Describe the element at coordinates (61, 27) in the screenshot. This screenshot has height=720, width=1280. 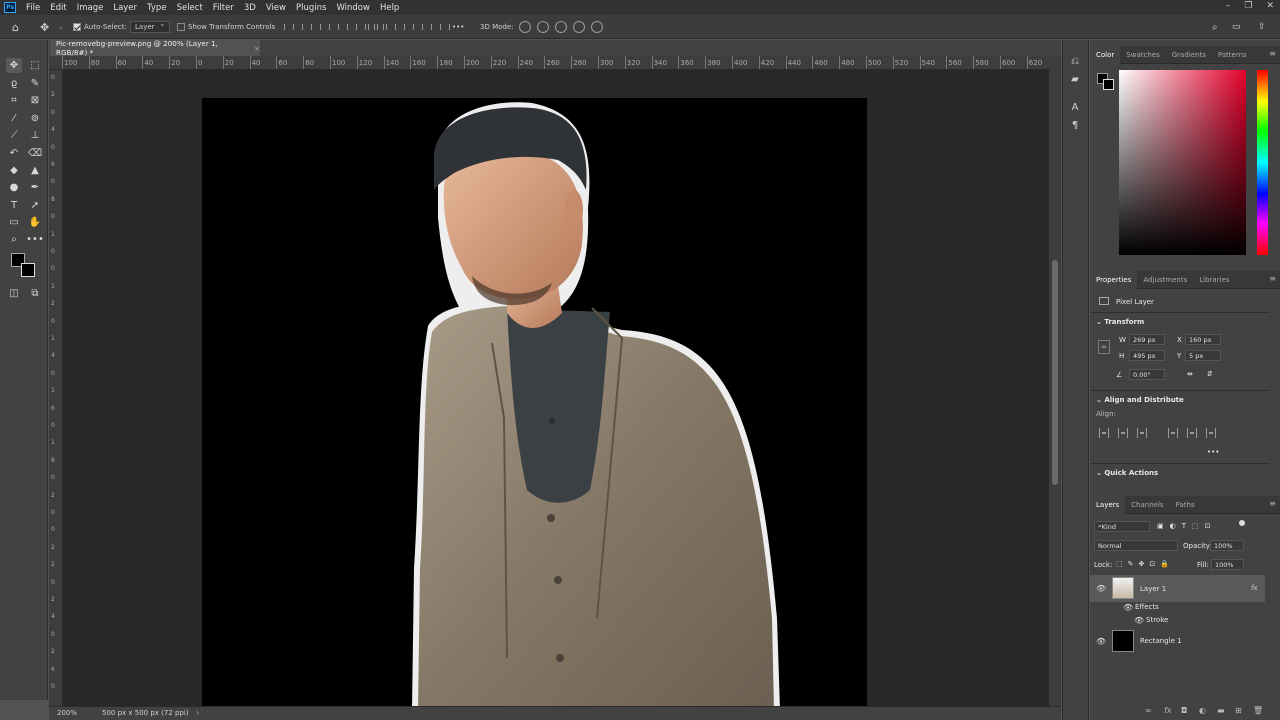
I see `chevron-down-icon: ⌄` at that location.